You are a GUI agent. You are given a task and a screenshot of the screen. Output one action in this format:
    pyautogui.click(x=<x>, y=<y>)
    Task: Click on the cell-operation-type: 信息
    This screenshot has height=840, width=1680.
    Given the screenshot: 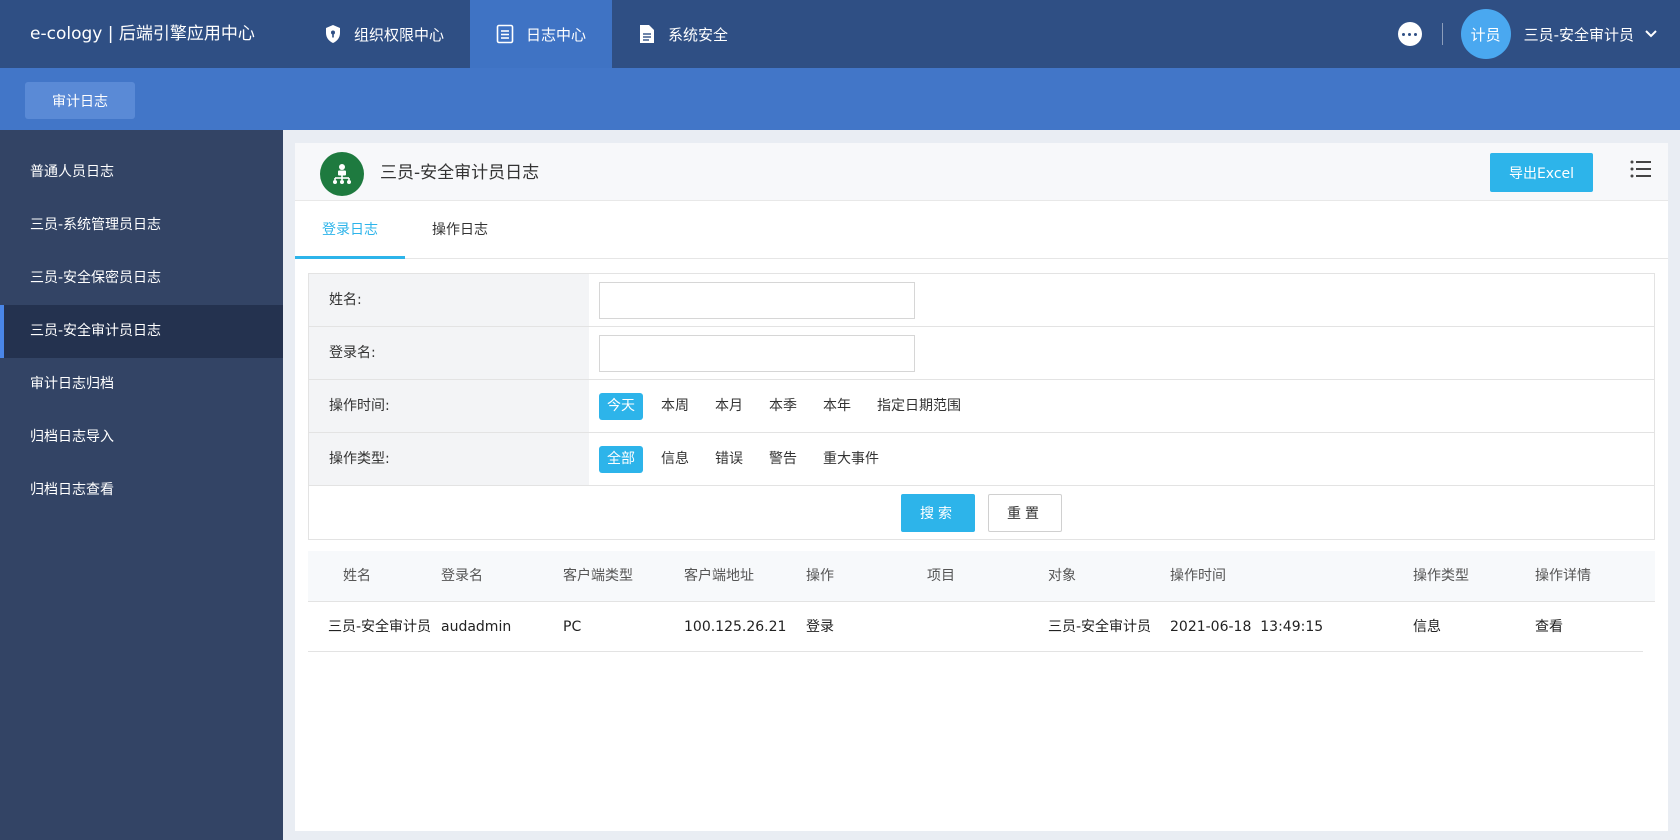 What is the action you would take?
    pyautogui.click(x=1427, y=627)
    